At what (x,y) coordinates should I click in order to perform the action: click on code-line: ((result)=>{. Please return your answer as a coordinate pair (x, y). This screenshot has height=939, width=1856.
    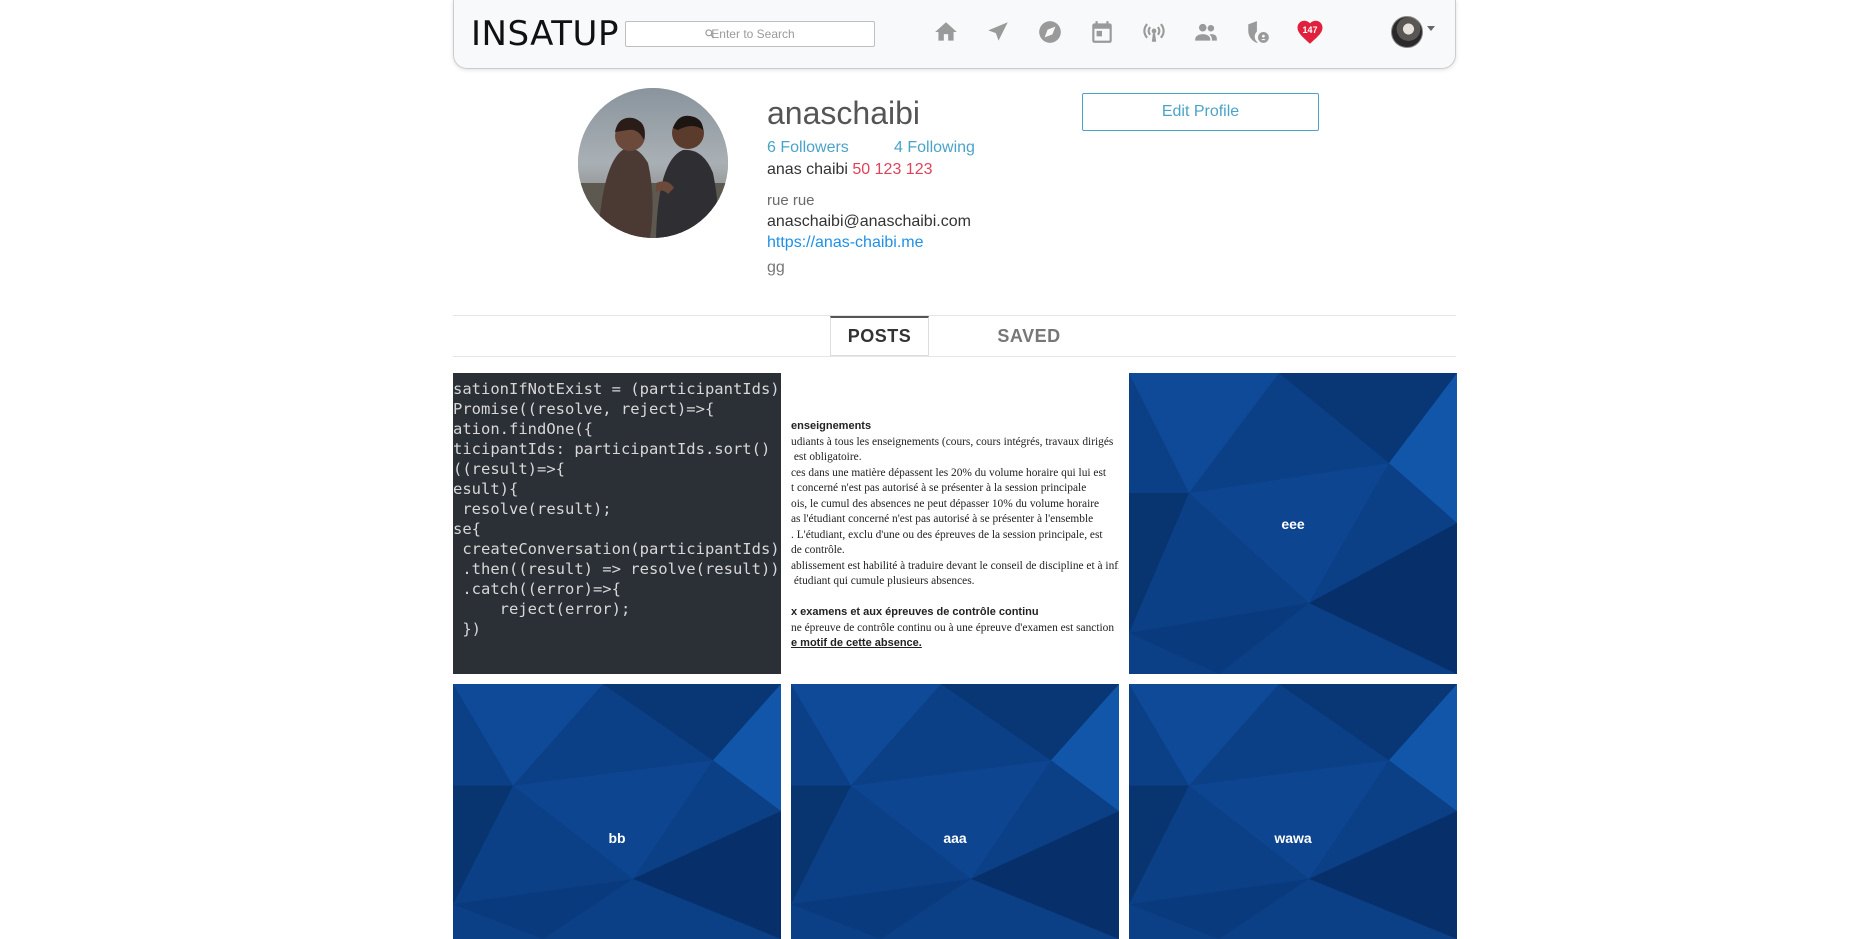
    Looking at the image, I should click on (509, 469).